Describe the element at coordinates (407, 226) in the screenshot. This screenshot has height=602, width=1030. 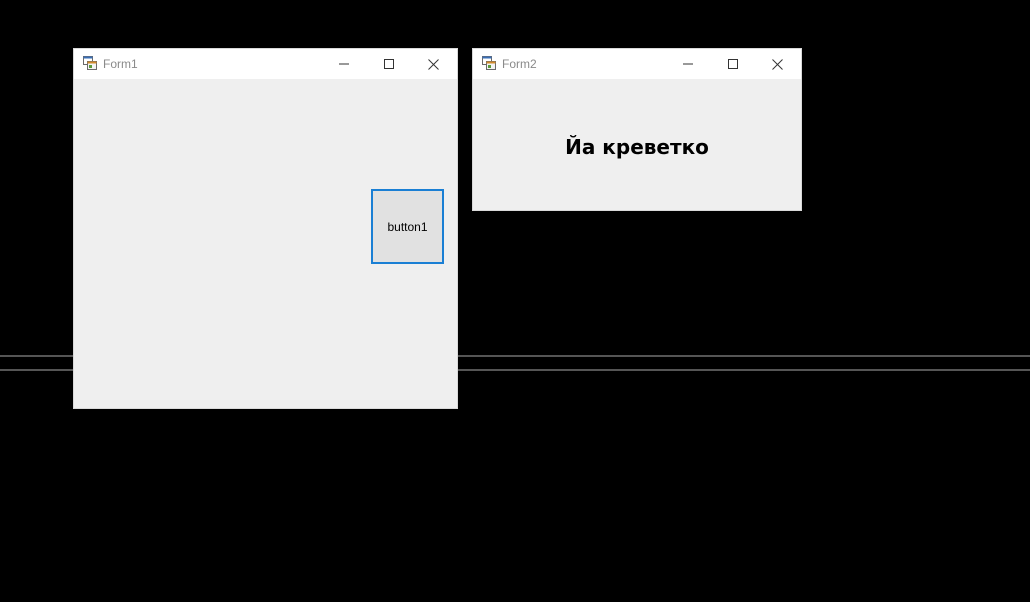
I see `button1: button1` at that location.